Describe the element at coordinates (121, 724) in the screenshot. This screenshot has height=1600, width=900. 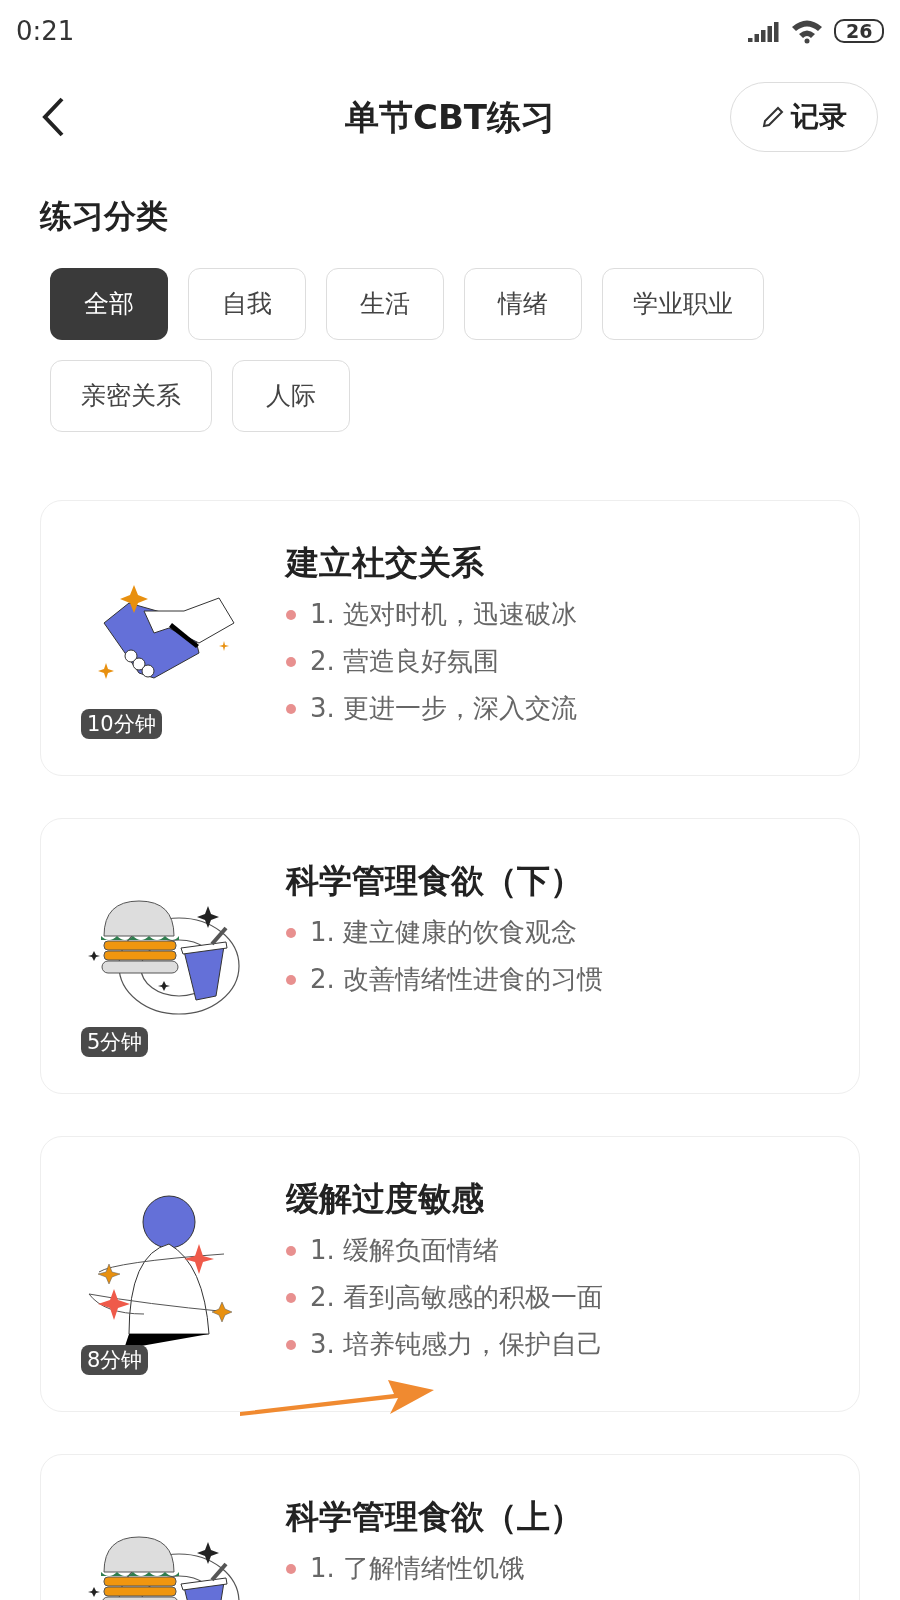
I see `duration-badge: 10分钟` at that location.